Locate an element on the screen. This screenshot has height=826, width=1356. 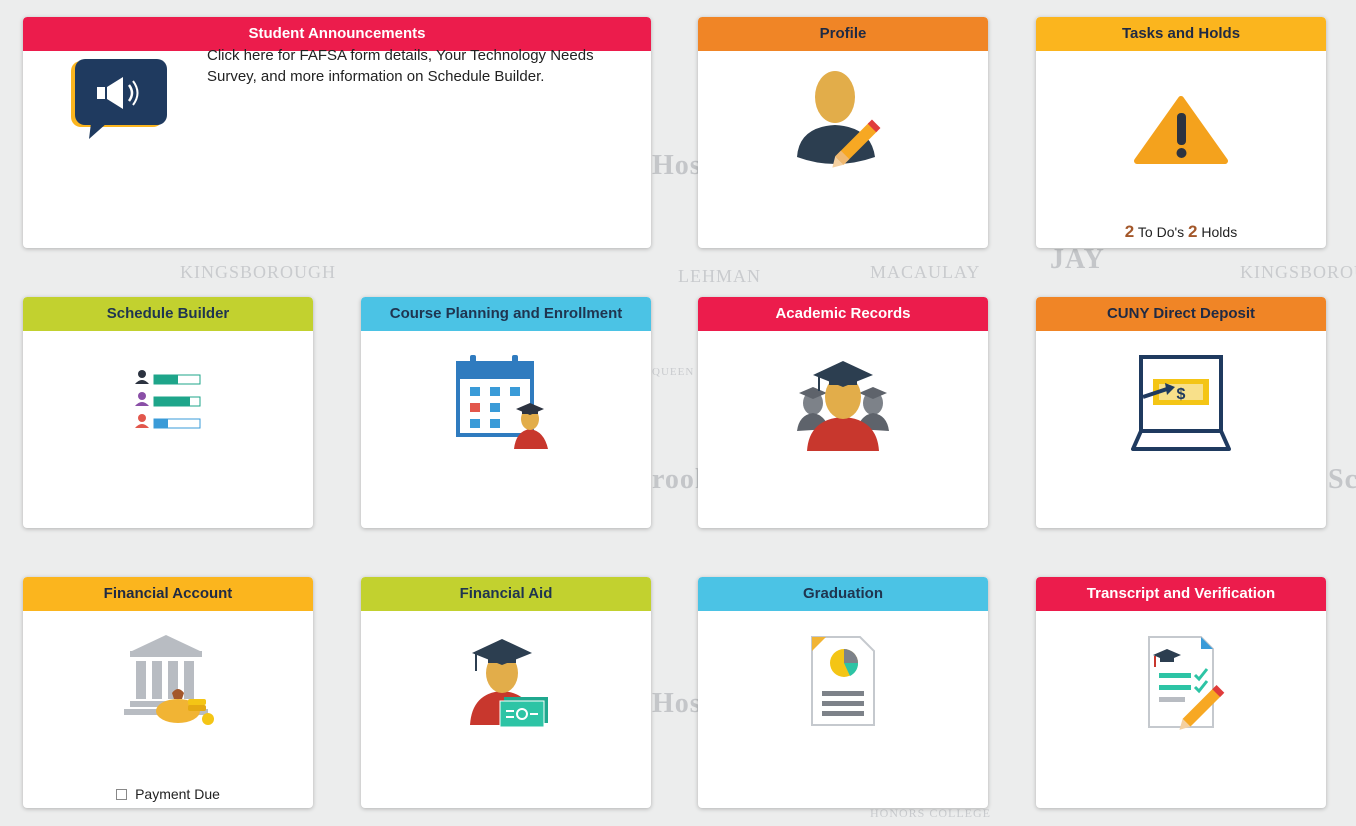
megaphone-icon is located at coordinates (119, 101).